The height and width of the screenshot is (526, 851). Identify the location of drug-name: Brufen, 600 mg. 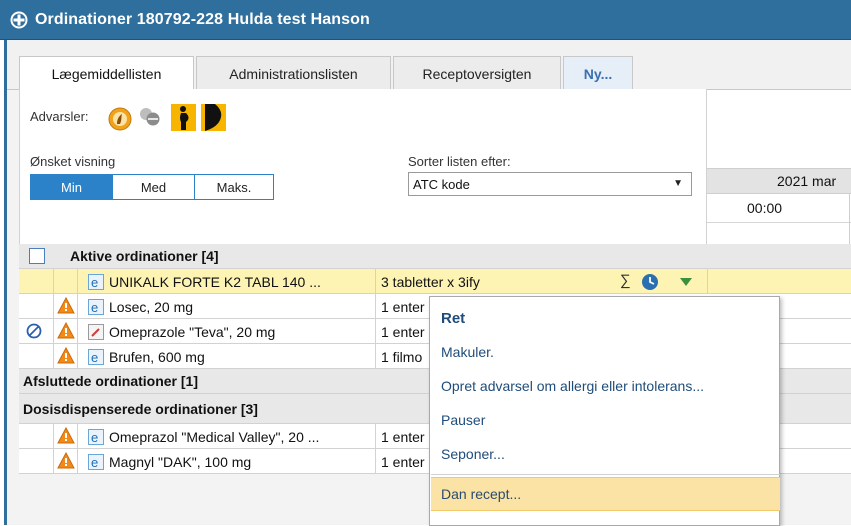
(157, 357).